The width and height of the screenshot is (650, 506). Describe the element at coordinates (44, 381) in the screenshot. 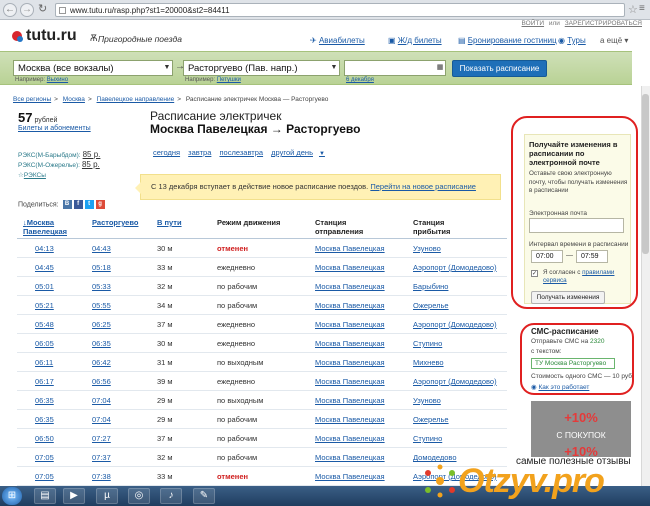

I see `departure-time: 06:17` at that location.